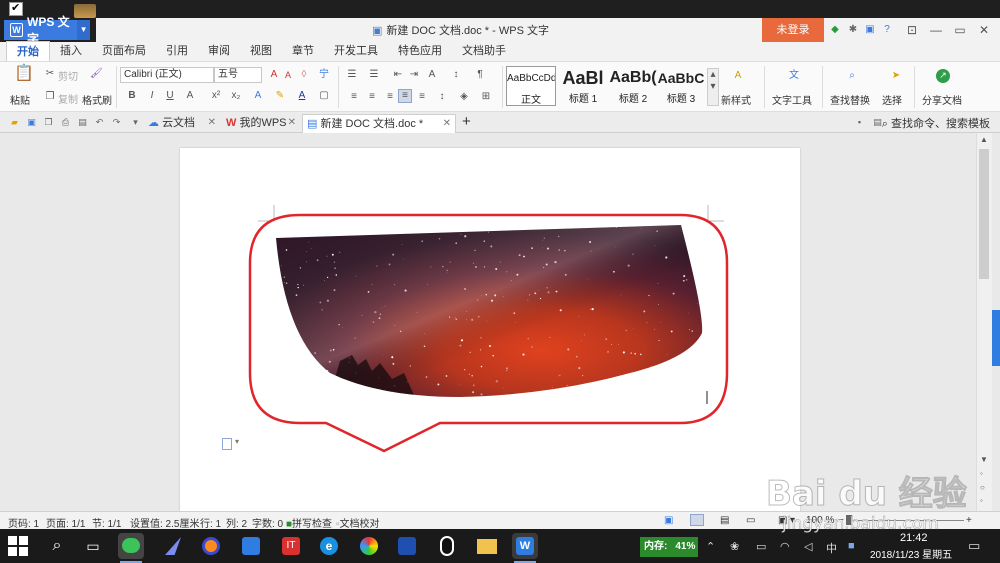 Image resolution: width=1000 pixels, height=563 pixels. What do you see at coordinates (887, 30) in the screenshot?
I see `help-icon: ?` at bounding box center [887, 30].